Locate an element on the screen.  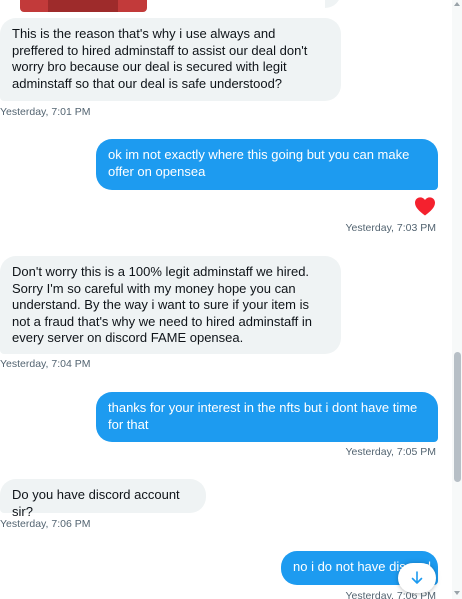
scroll-down-arrow is located at coordinates (457, 593).